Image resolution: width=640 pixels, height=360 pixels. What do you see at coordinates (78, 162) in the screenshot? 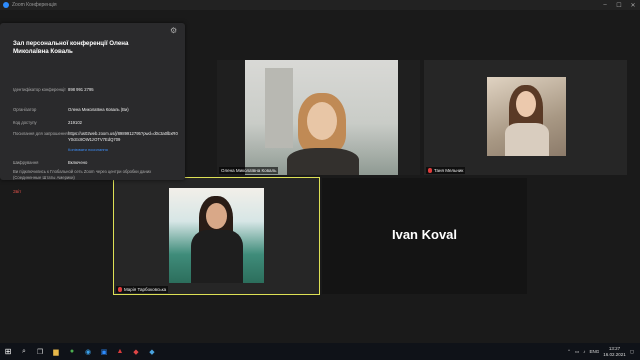
I see `row-value: Включено` at bounding box center [78, 162].